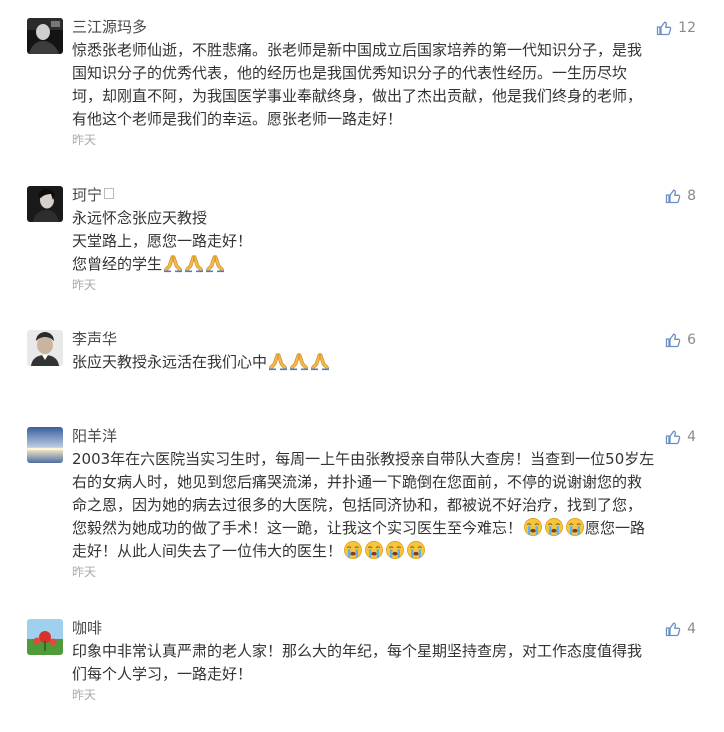 The image size is (724, 732). What do you see at coordinates (691, 196) in the screenshot?
I see `like-count: 8` at bounding box center [691, 196].